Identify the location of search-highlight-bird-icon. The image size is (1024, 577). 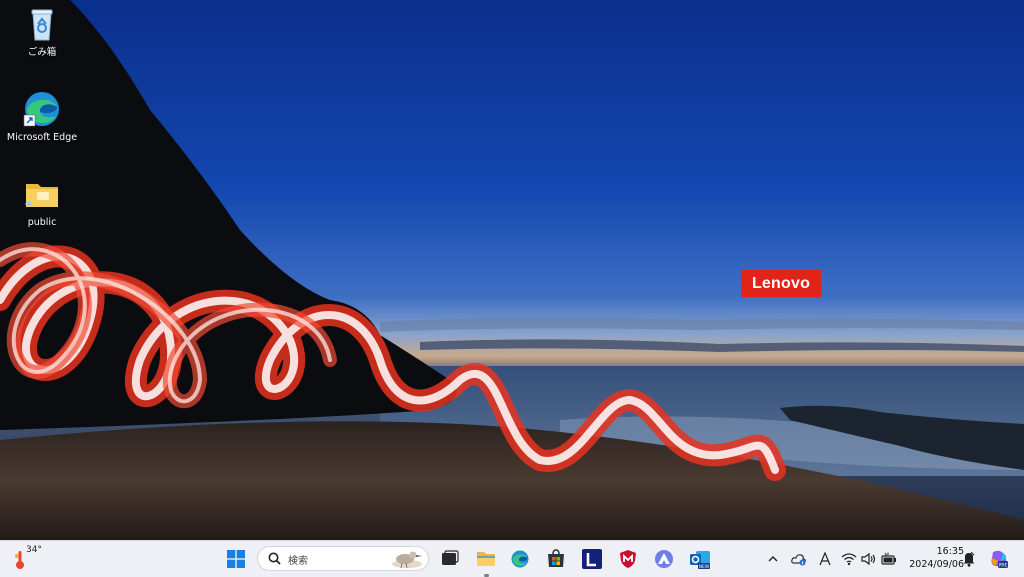
(407, 560).